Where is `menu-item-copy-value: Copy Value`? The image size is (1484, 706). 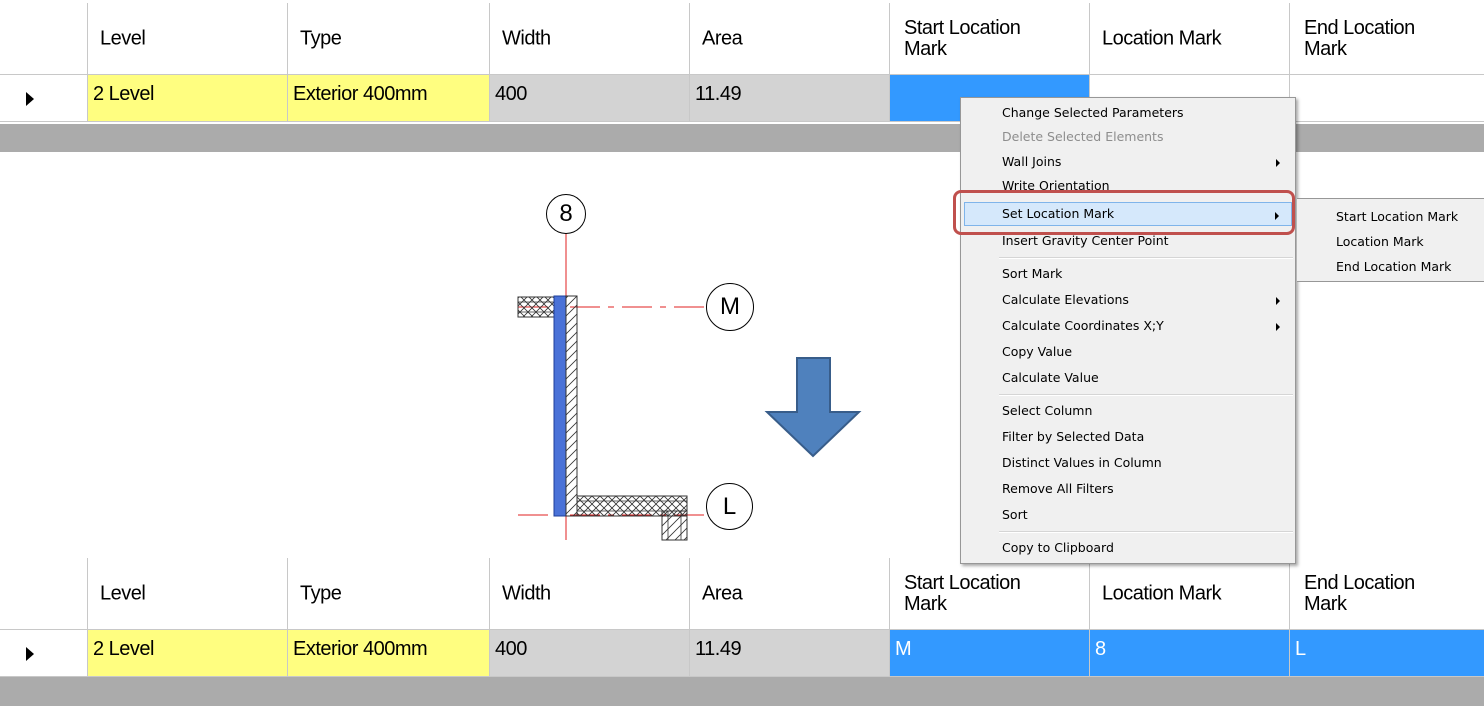 menu-item-copy-value: Copy Value is located at coordinates (1128, 352).